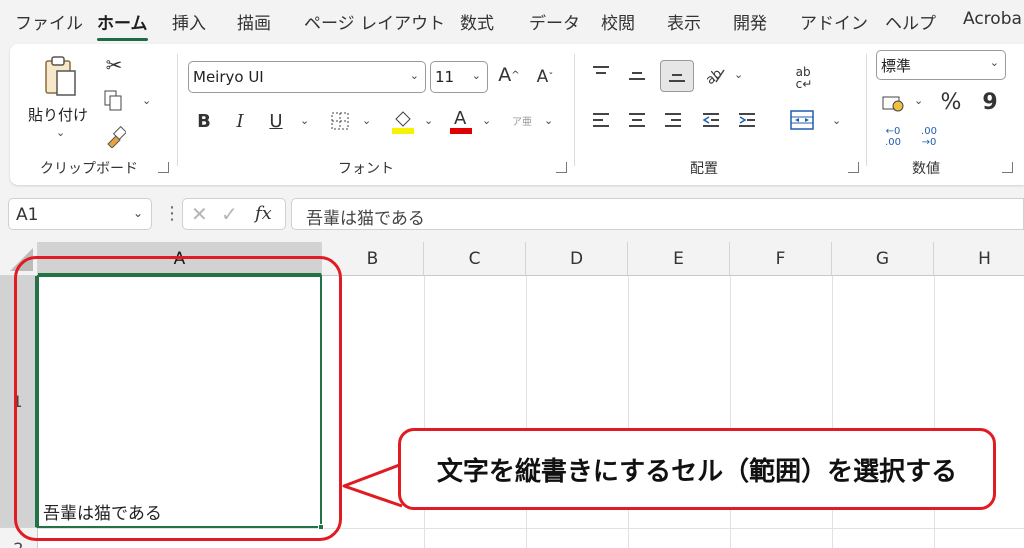 The width and height of the screenshot is (1024, 548). I want to click on copy-dropdown-icon: ⌄, so click(146, 100).